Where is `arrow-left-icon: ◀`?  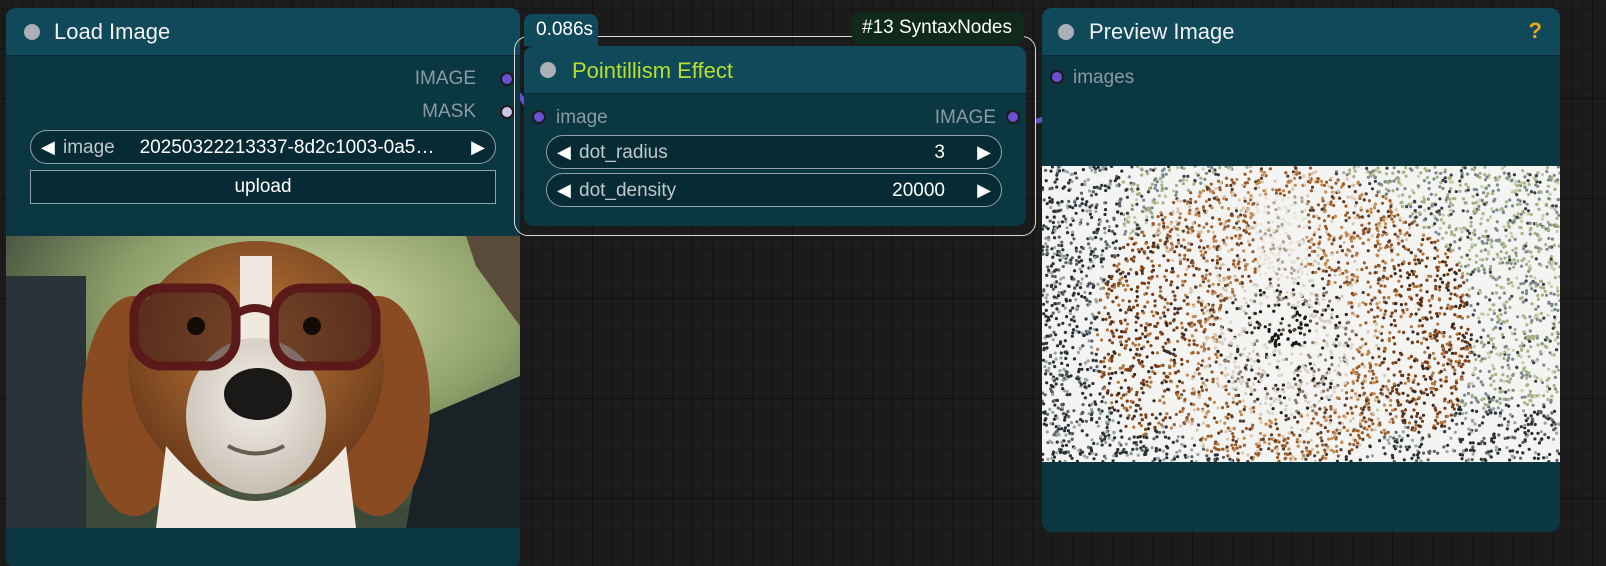 arrow-left-icon: ◀ is located at coordinates (48, 147).